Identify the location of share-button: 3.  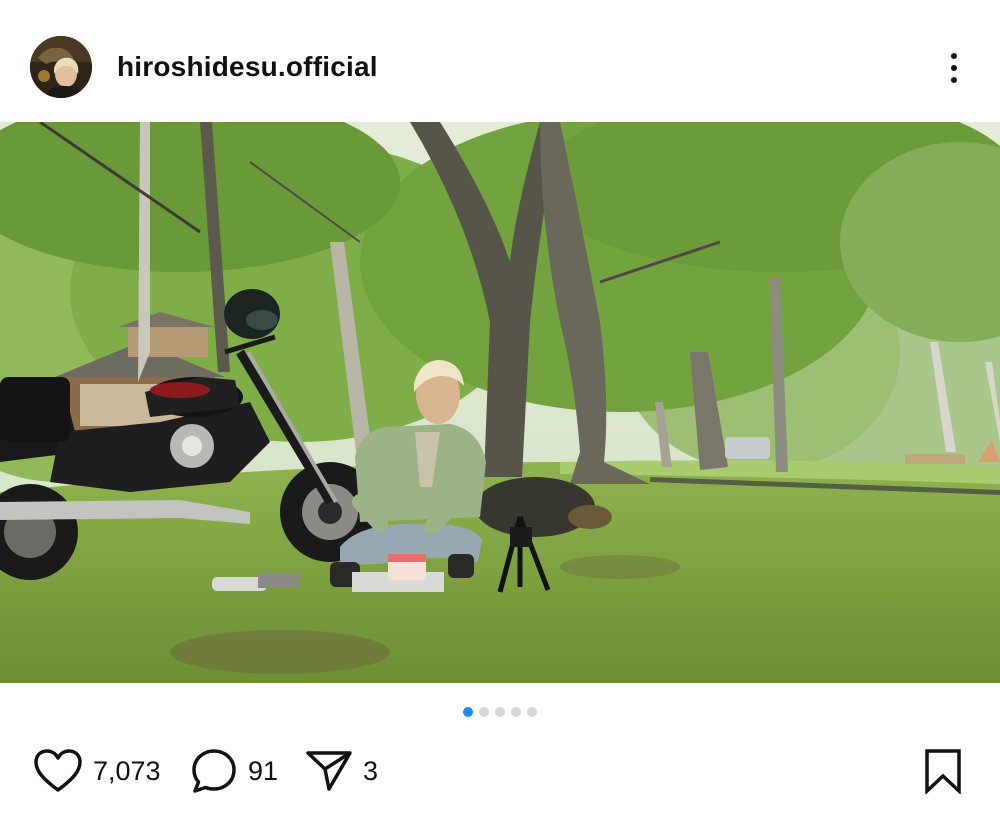
(341, 771).